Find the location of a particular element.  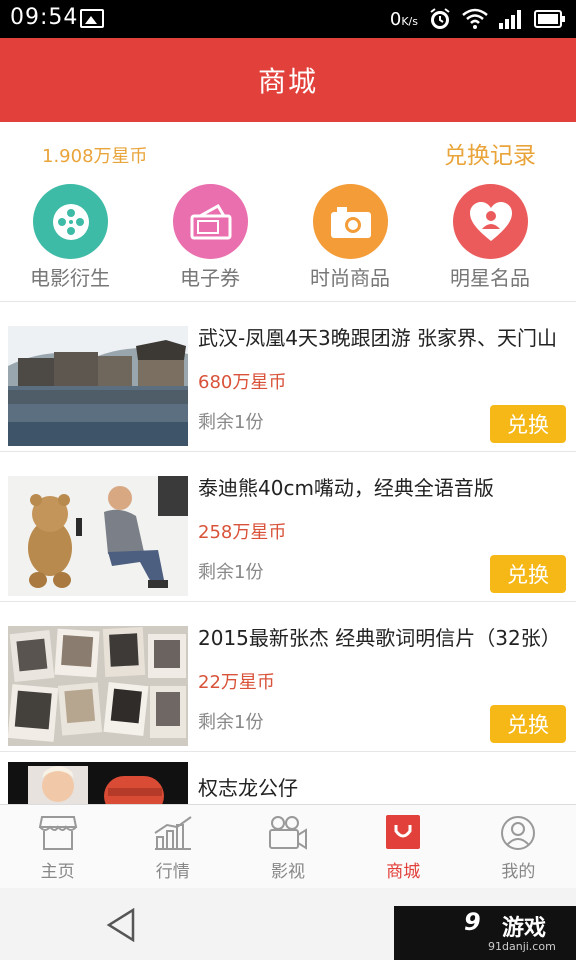

watermark-logo: 9 is located at coordinates (472, 922).